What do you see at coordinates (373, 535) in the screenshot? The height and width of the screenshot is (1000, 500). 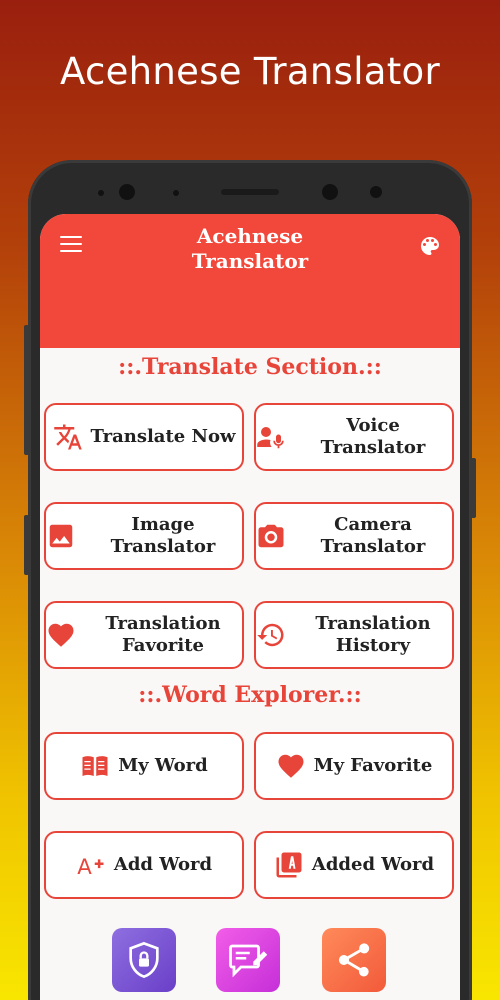 I see `camera-translator-label: Camera Translator` at bounding box center [373, 535].